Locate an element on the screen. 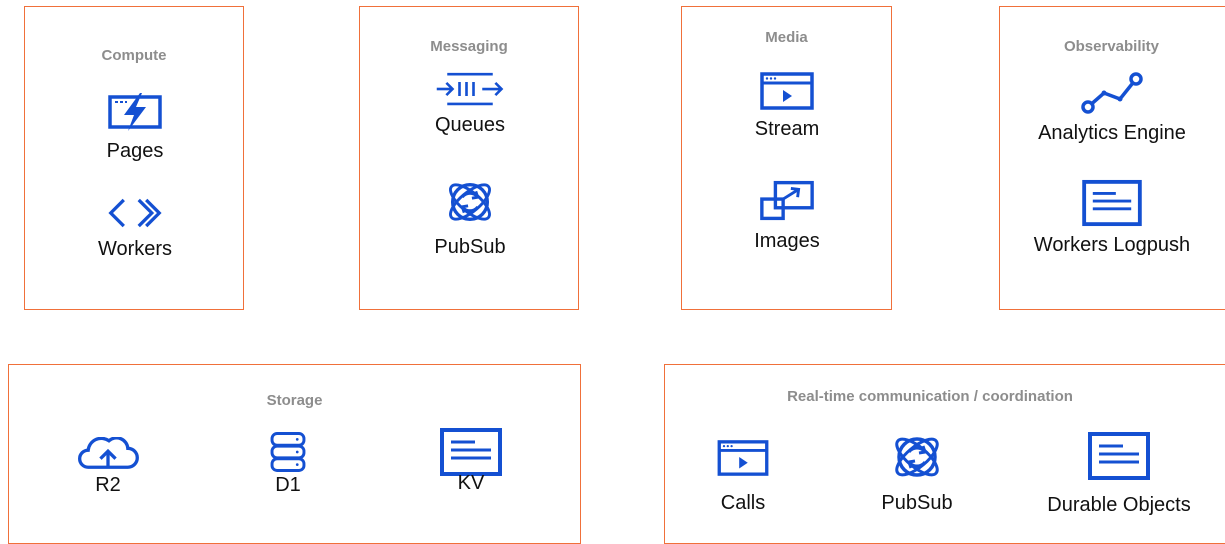 The width and height of the screenshot is (1225, 544). workers-logpush-item: Workers Logpush is located at coordinates (1112, 218).